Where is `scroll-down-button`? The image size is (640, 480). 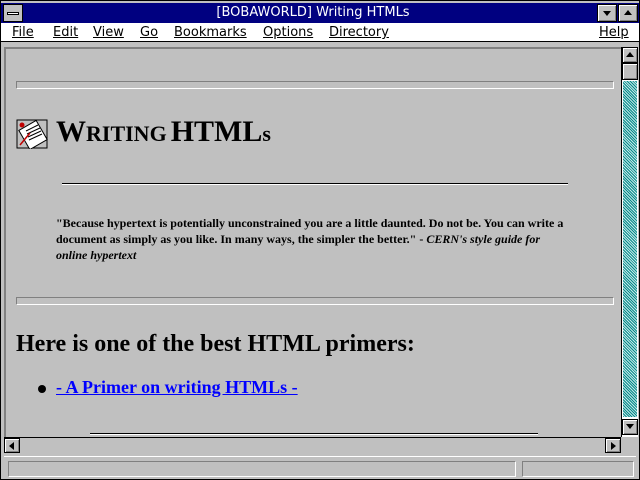
scroll-down-button is located at coordinates (630, 427).